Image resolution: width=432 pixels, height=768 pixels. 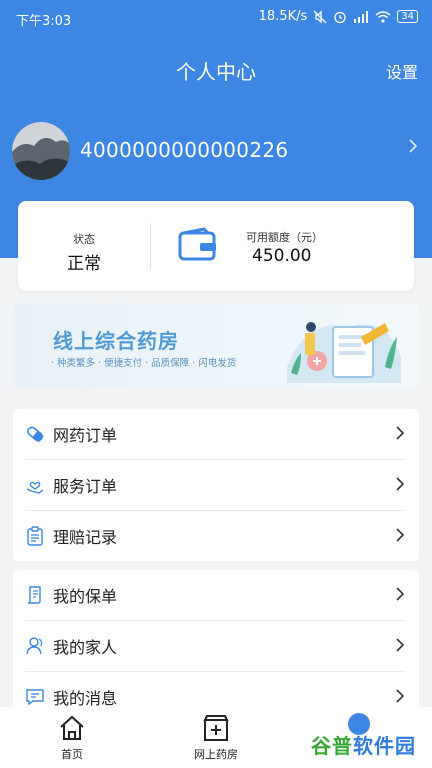 What do you see at coordinates (215, 434) in the screenshot?
I see `menu-item-drug-orders: 网药订单` at bounding box center [215, 434].